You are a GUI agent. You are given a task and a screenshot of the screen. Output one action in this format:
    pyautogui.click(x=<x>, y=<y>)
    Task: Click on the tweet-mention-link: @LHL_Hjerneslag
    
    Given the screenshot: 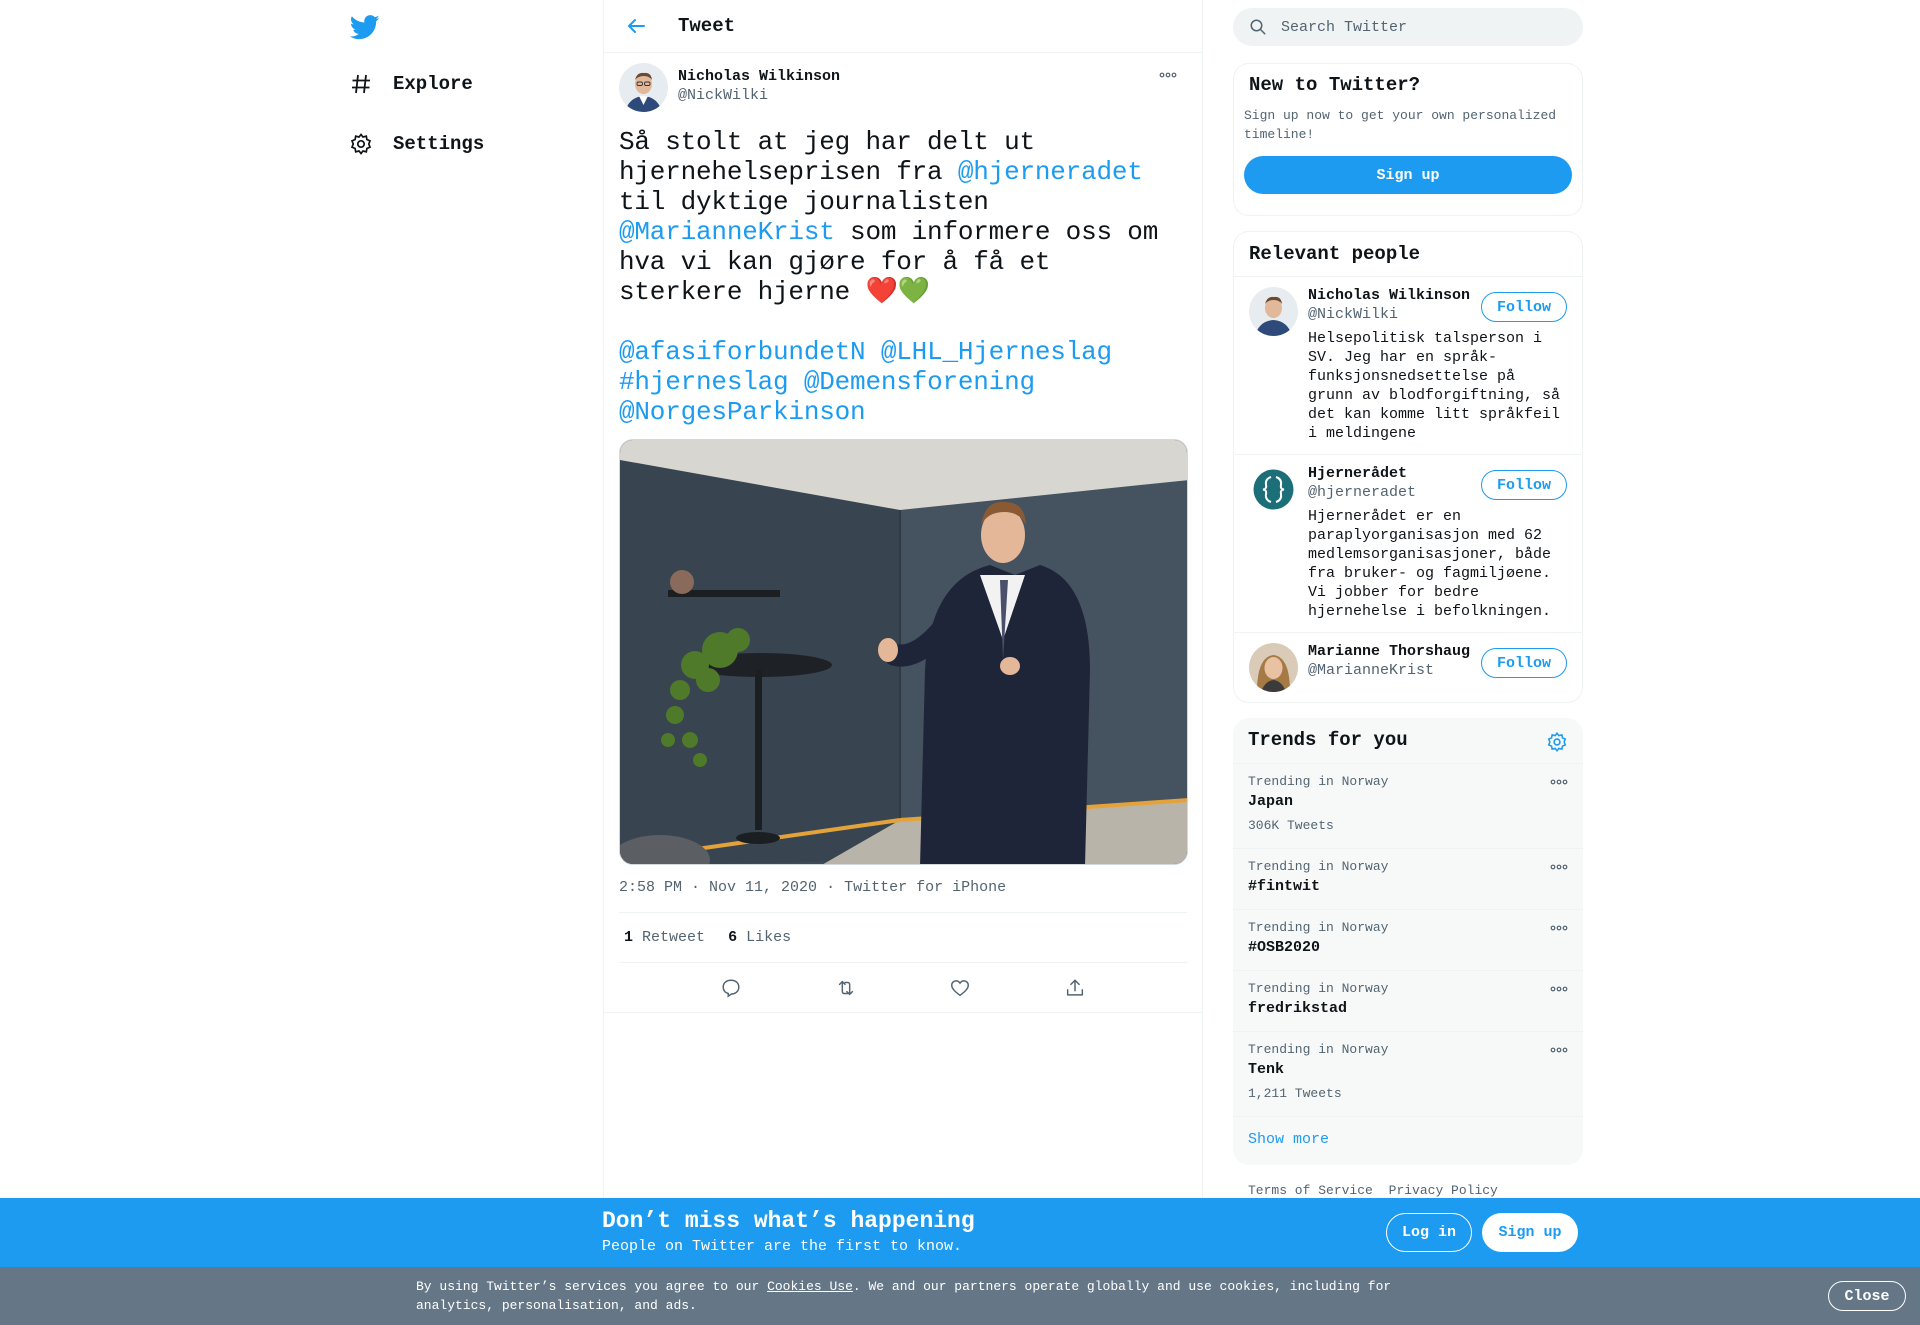 What is the action you would take?
    pyautogui.click(x=996, y=352)
    